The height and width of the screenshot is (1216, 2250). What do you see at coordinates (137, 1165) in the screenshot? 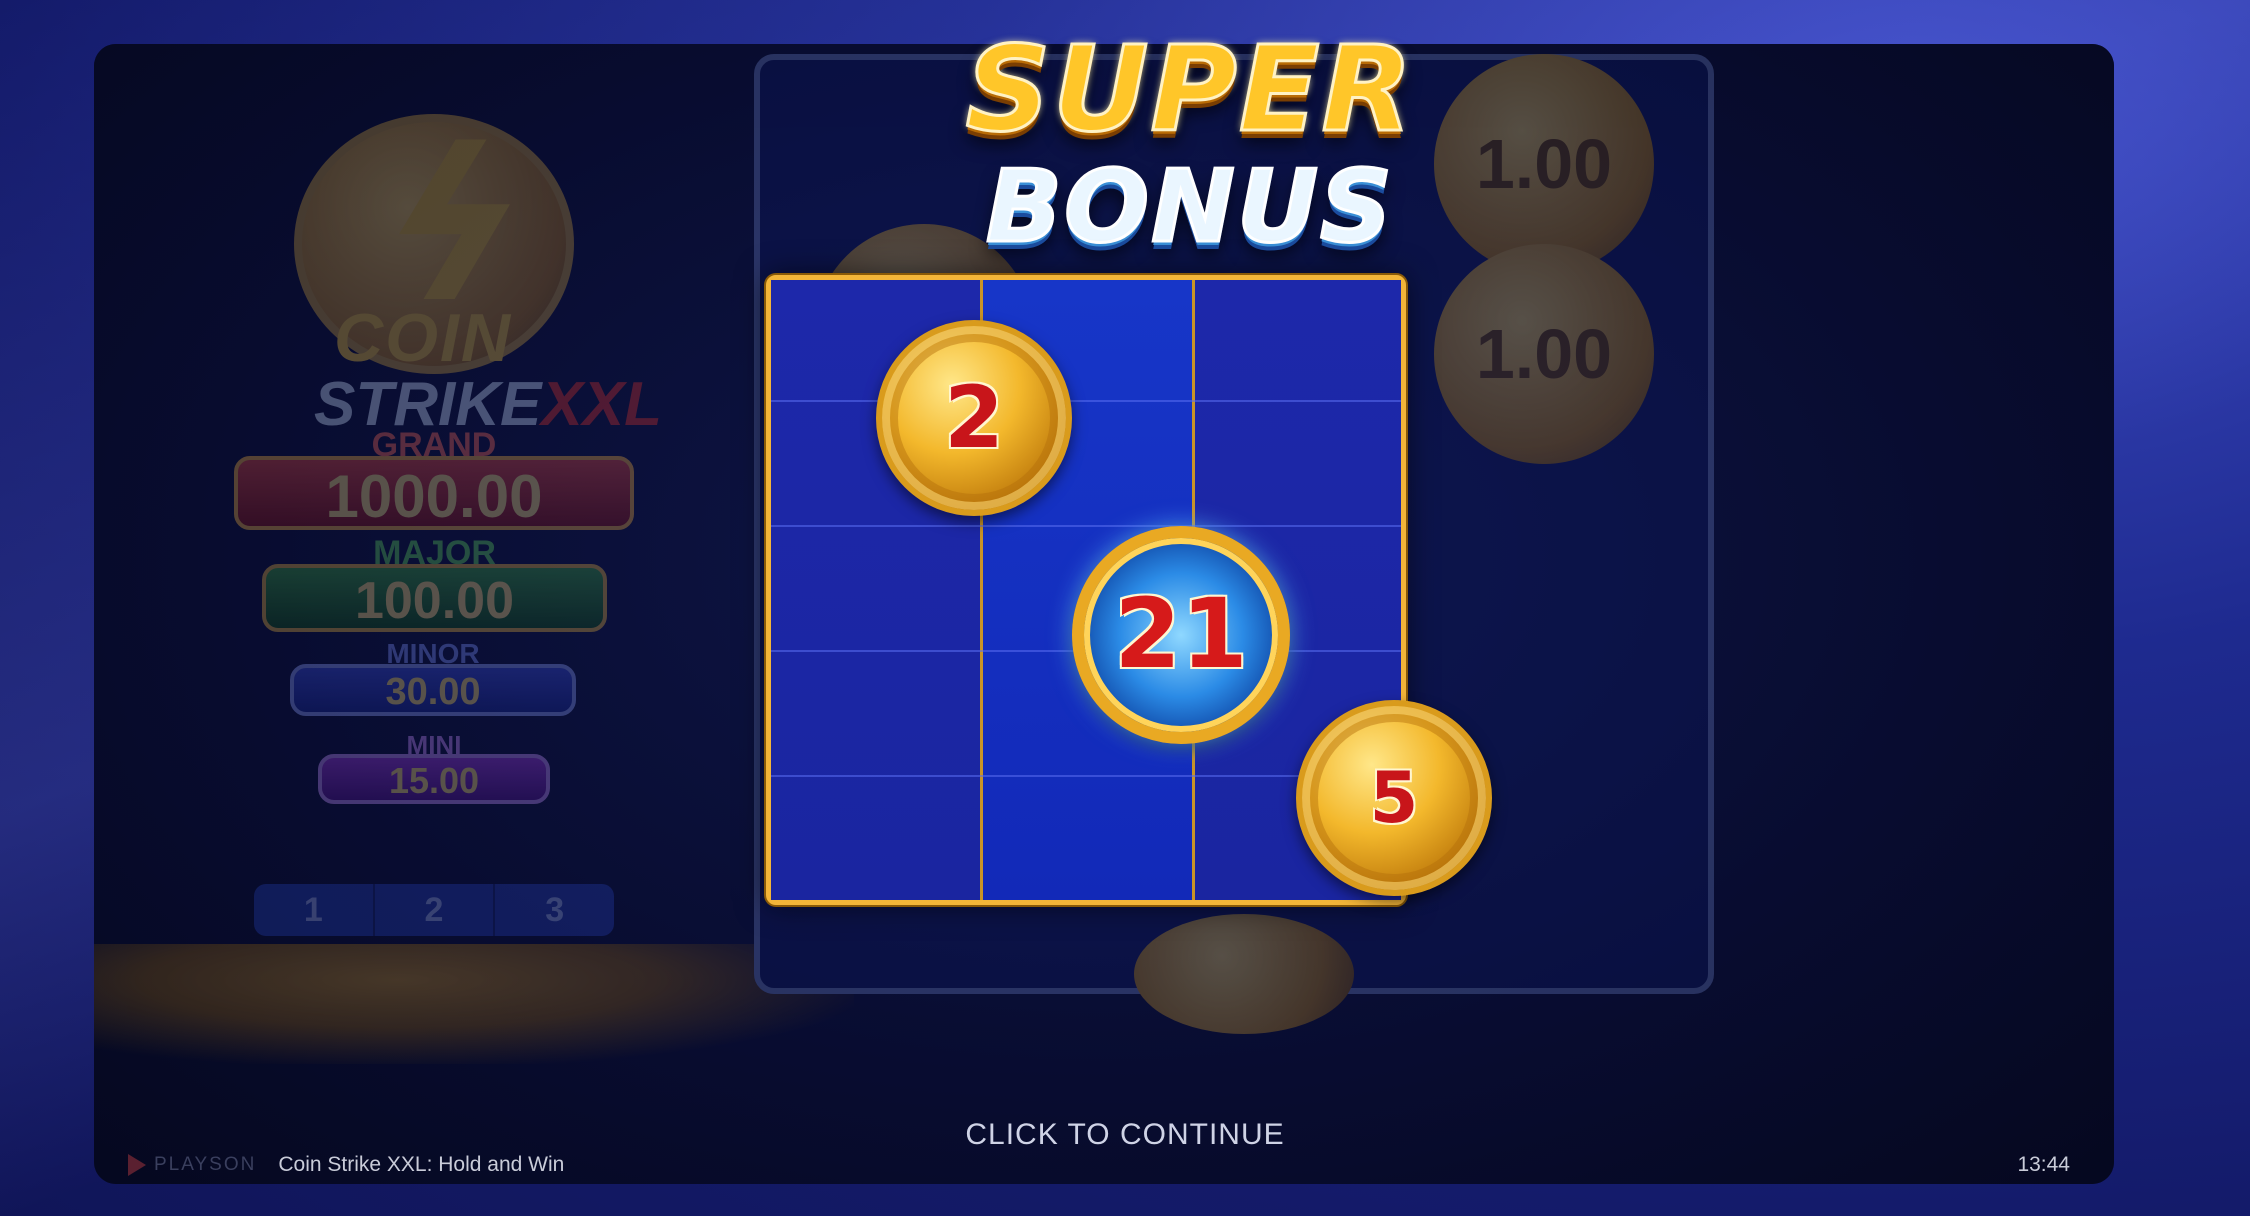
I see `play-triangle-icon` at bounding box center [137, 1165].